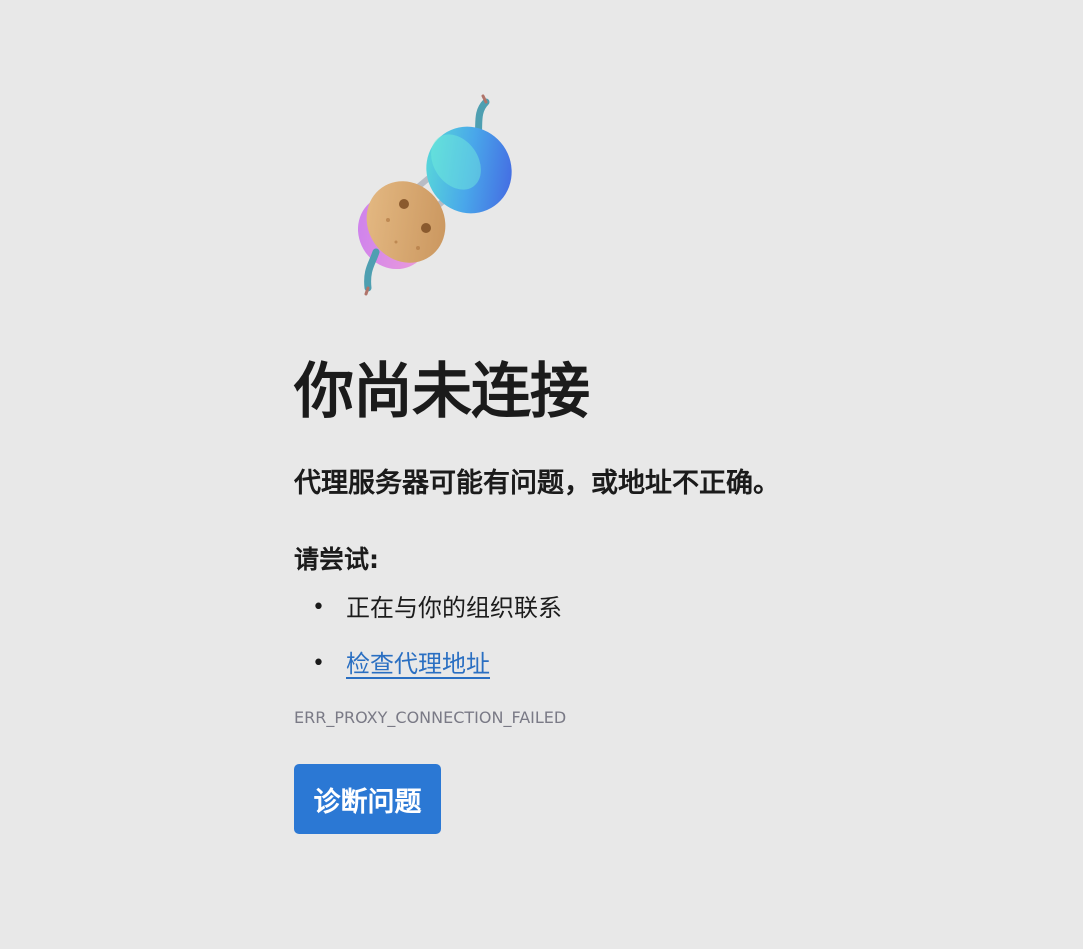 This screenshot has width=1083, height=949. Describe the element at coordinates (644, 608) in the screenshot. I see `suggestion-item: • 正在与你的组织联系` at that location.